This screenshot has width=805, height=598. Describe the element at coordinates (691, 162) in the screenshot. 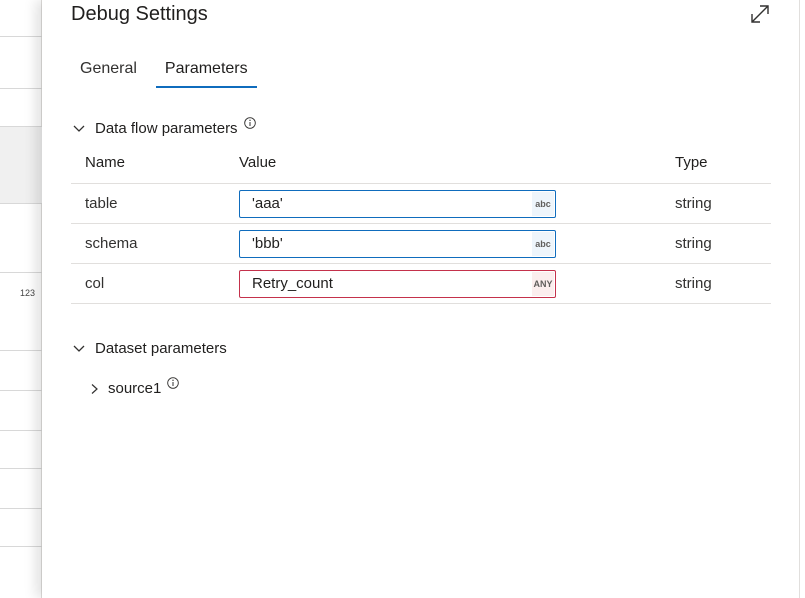

I see `column-header-type: Type` at that location.